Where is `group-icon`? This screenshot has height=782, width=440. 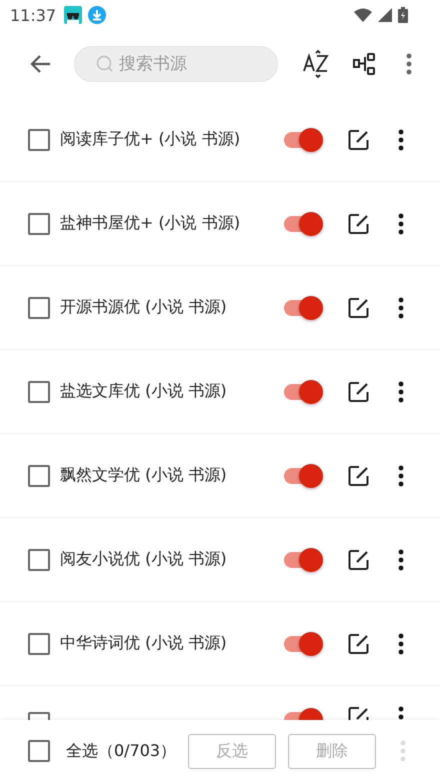 group-icon is located at coordinates (365, 64).